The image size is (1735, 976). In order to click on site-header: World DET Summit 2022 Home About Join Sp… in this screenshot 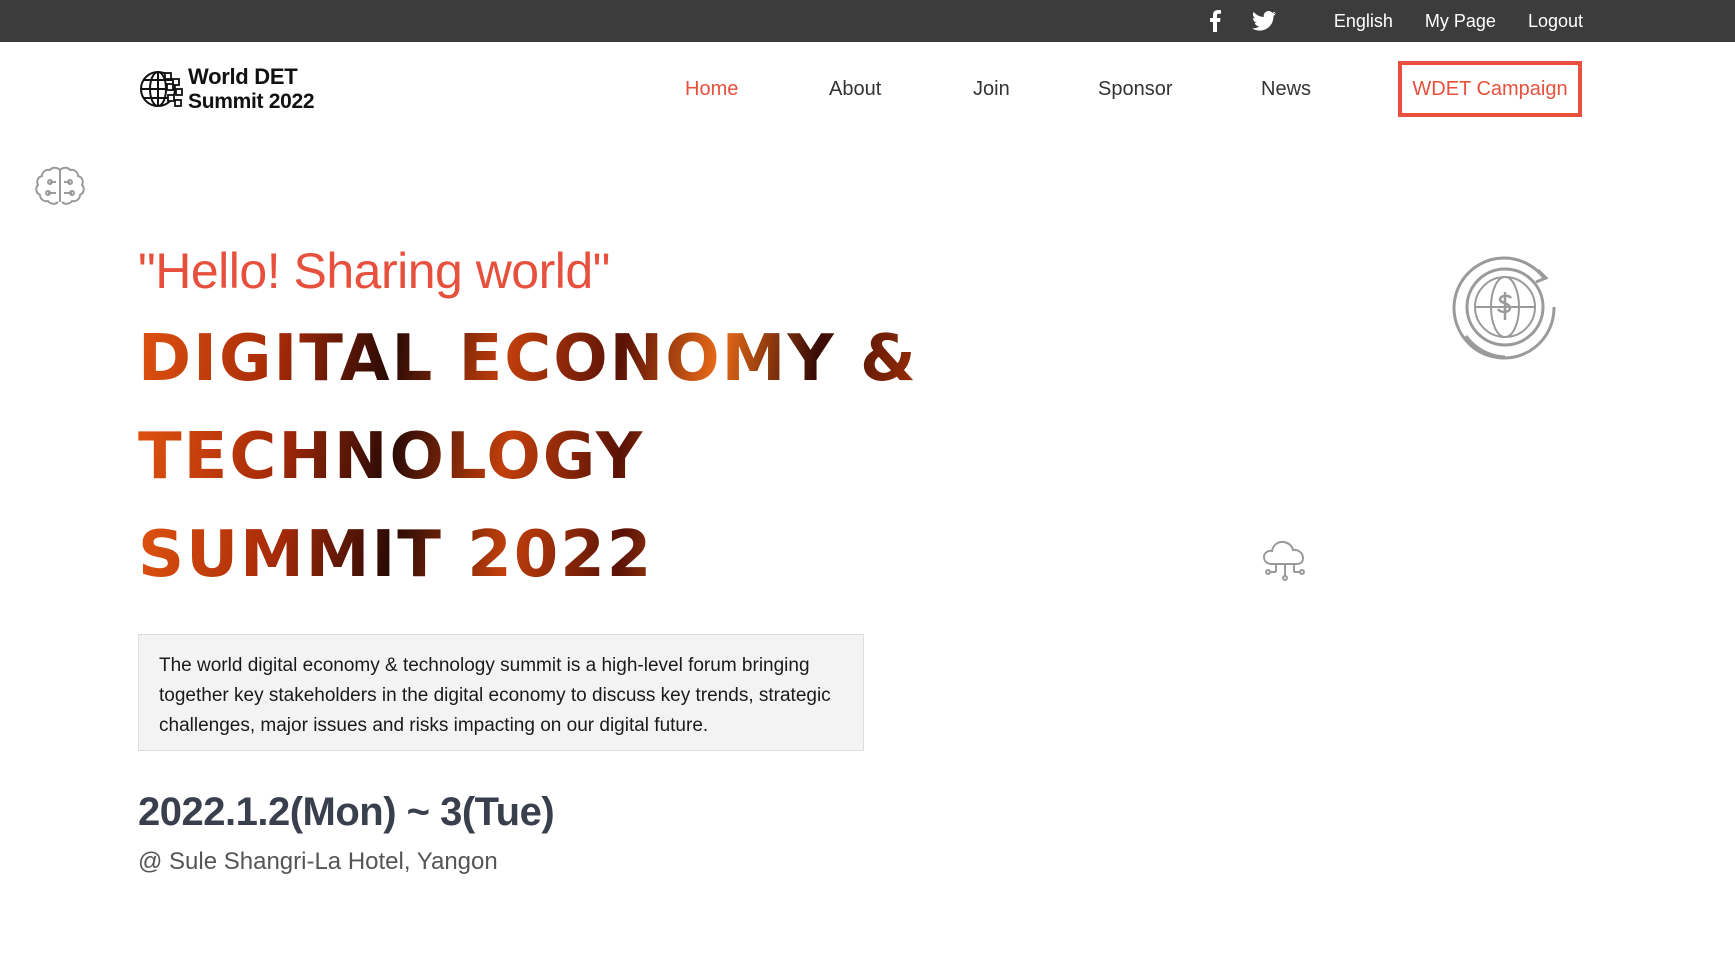, I will do `click(867, 90)`.